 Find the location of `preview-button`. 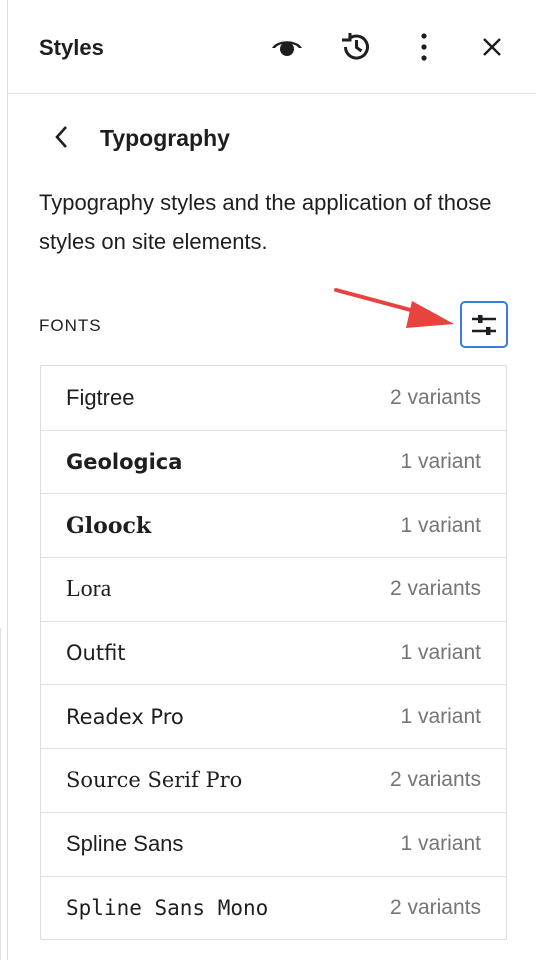

preview-button is located at coordinates (287, 47).